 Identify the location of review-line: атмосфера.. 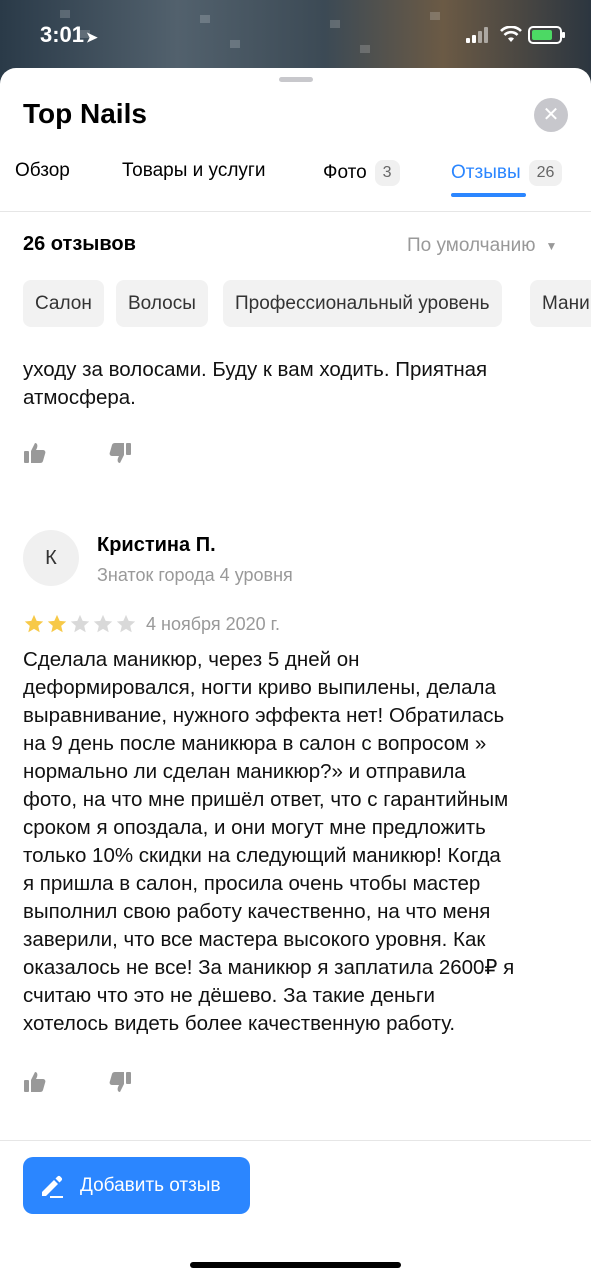
(79, 397).